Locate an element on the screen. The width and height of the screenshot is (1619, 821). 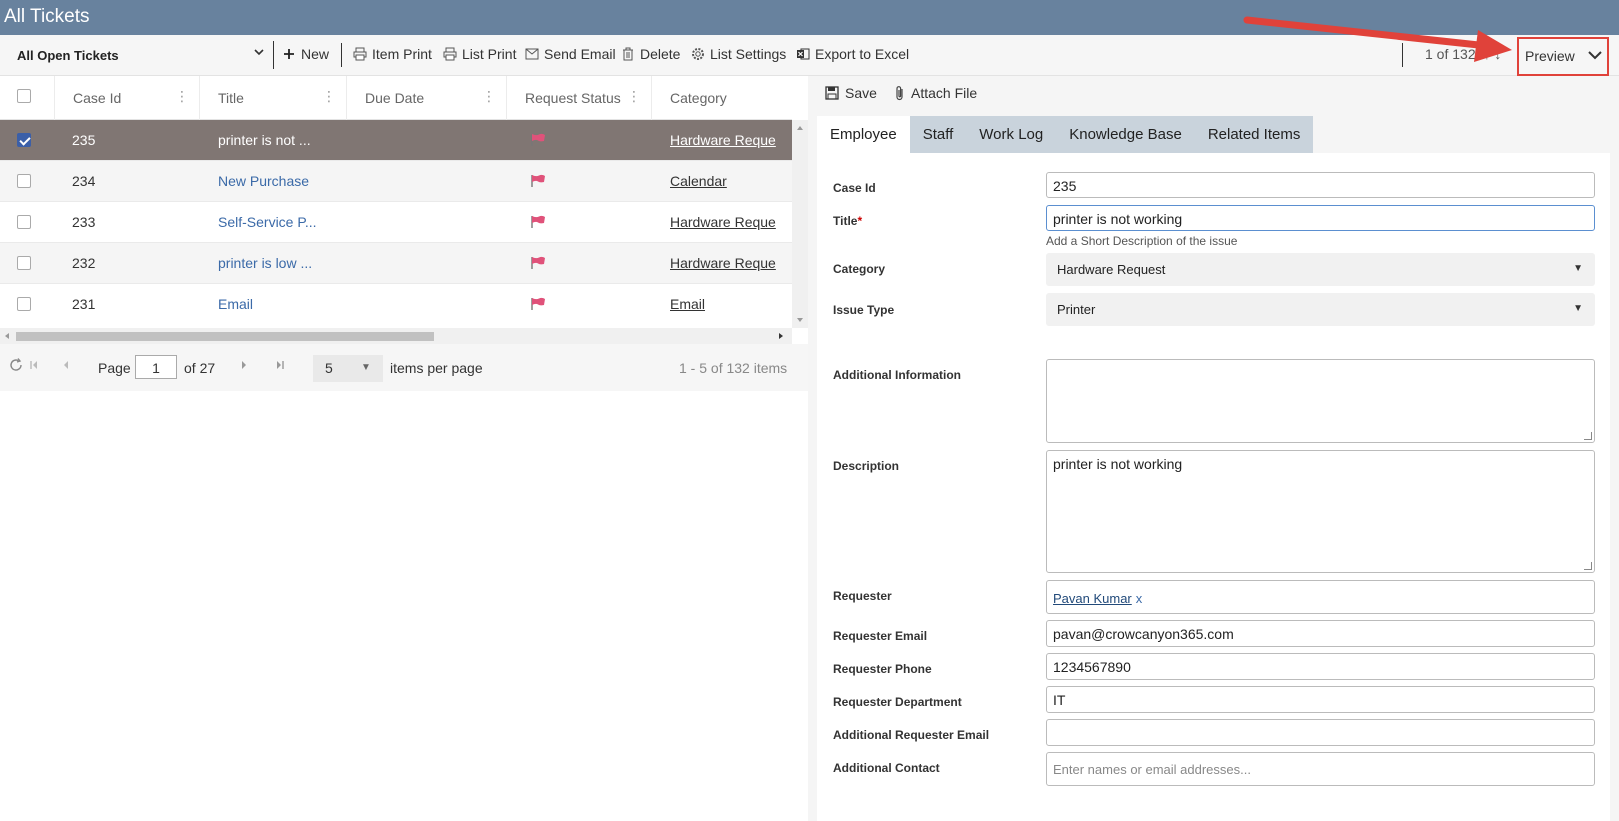
case-id-cell: 235 is located at coordinates (84, 140).